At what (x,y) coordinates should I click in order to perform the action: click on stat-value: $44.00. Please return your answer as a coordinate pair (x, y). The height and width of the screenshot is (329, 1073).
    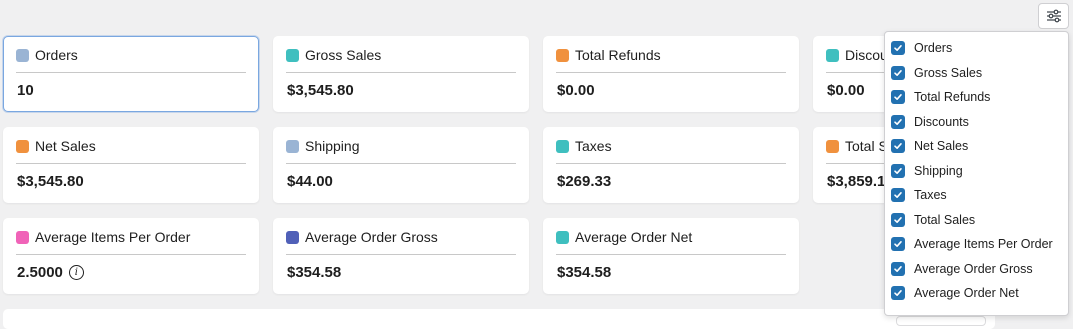
    Looking at the image, I should click on (310, 181).